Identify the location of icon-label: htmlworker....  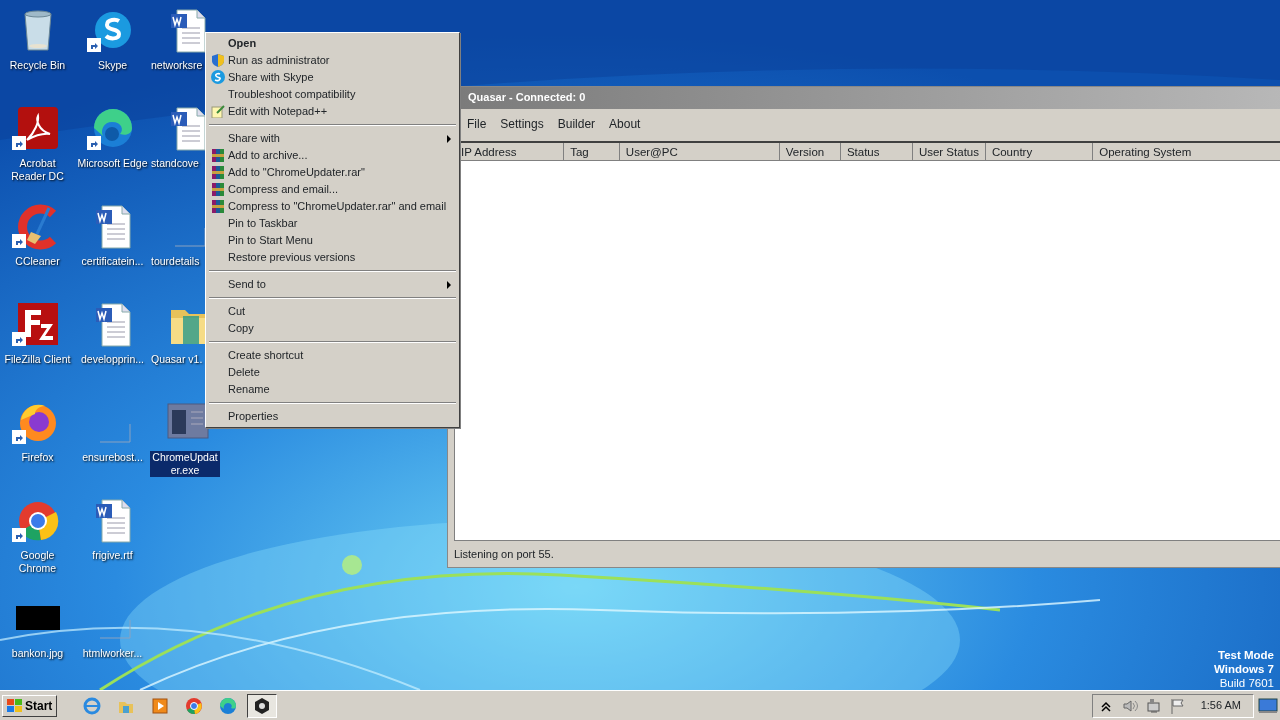
(112, 653).